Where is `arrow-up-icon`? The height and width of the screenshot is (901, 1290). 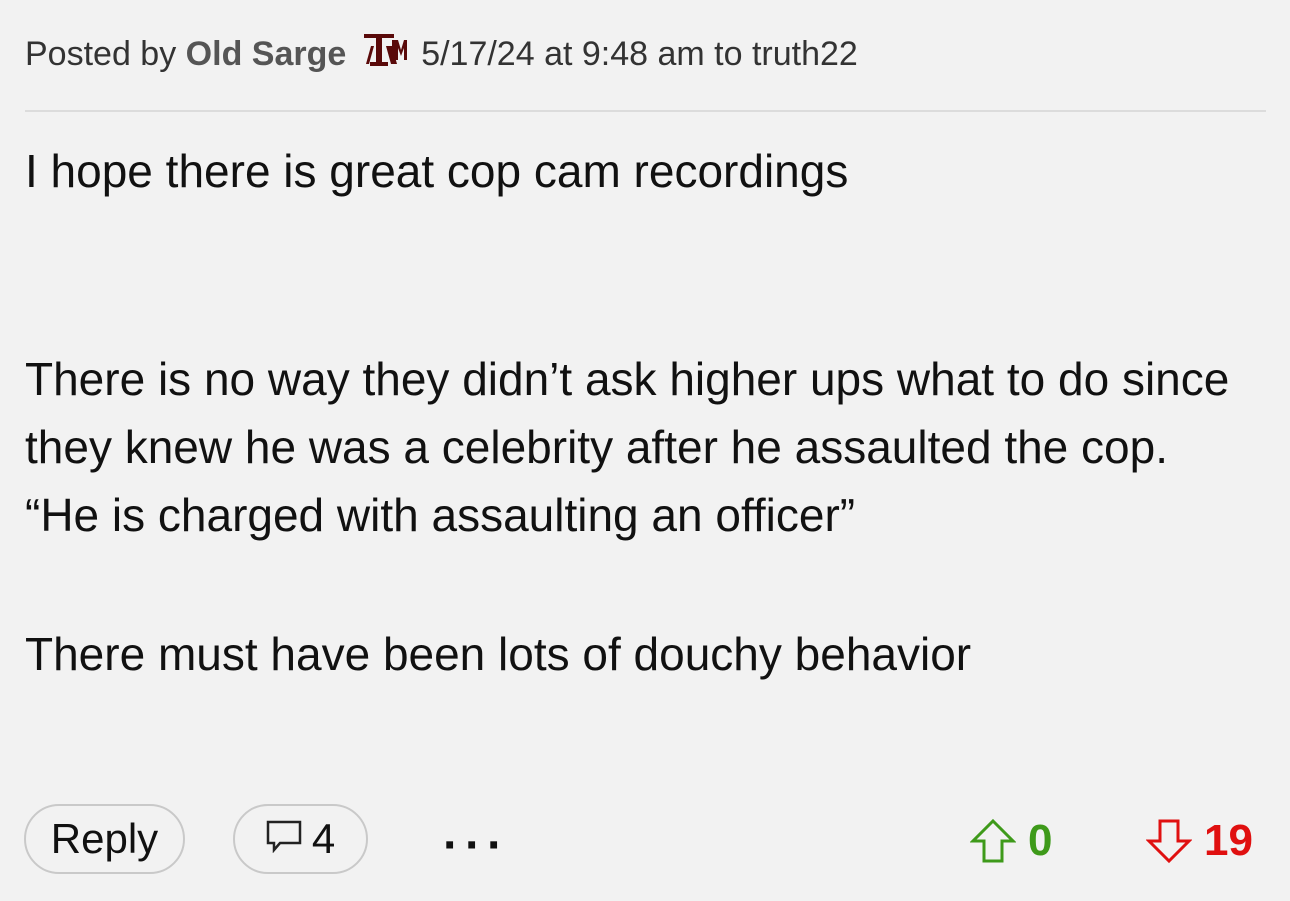 arrow-up-icon is located at coordinates (993, 840).